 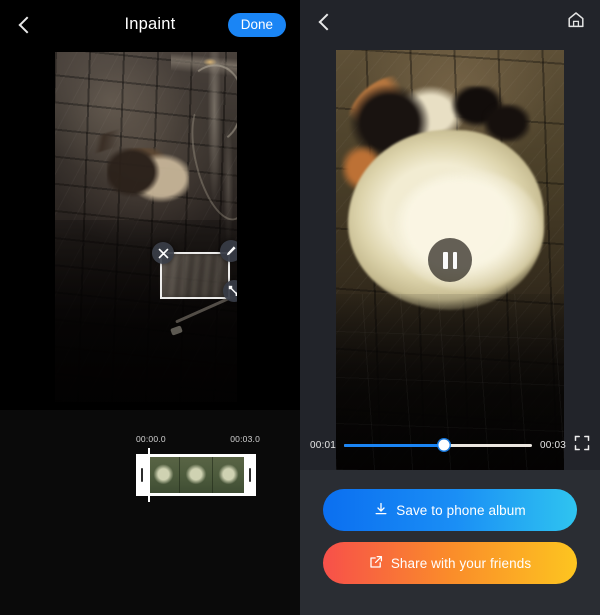 What do you see at coordinates (142, 475) in the screenshot?
I see `trim-handle-left` at bounding box center [142, 475].